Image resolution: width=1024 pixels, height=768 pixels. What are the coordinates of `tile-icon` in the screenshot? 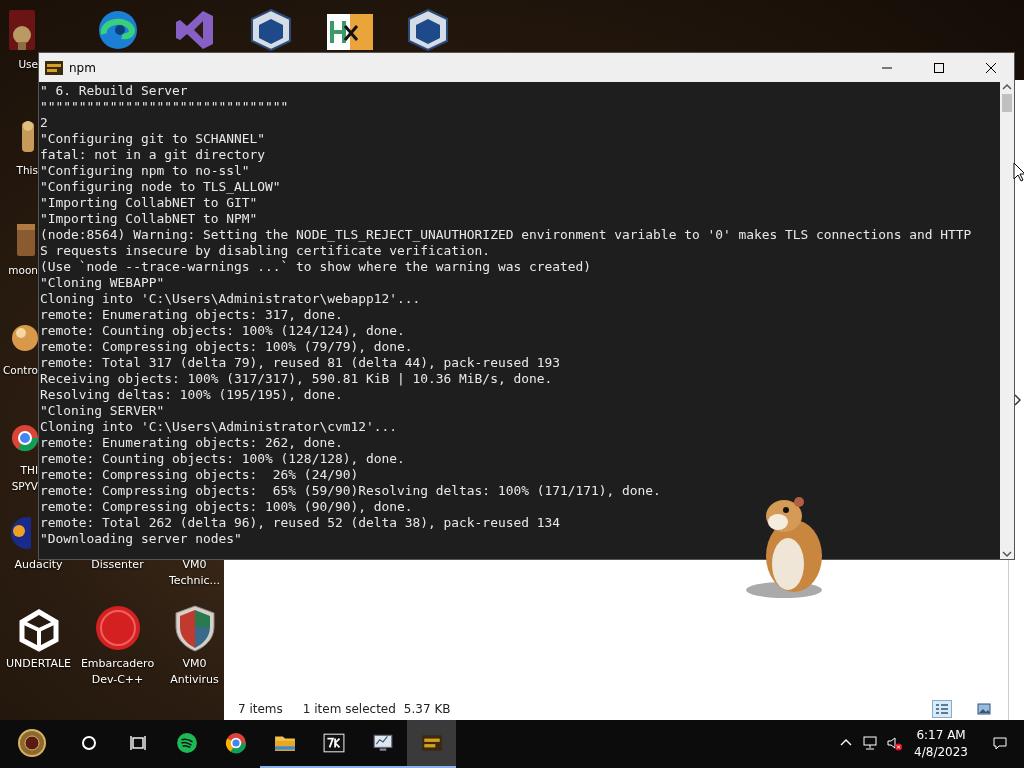 It's located at (349, 32).